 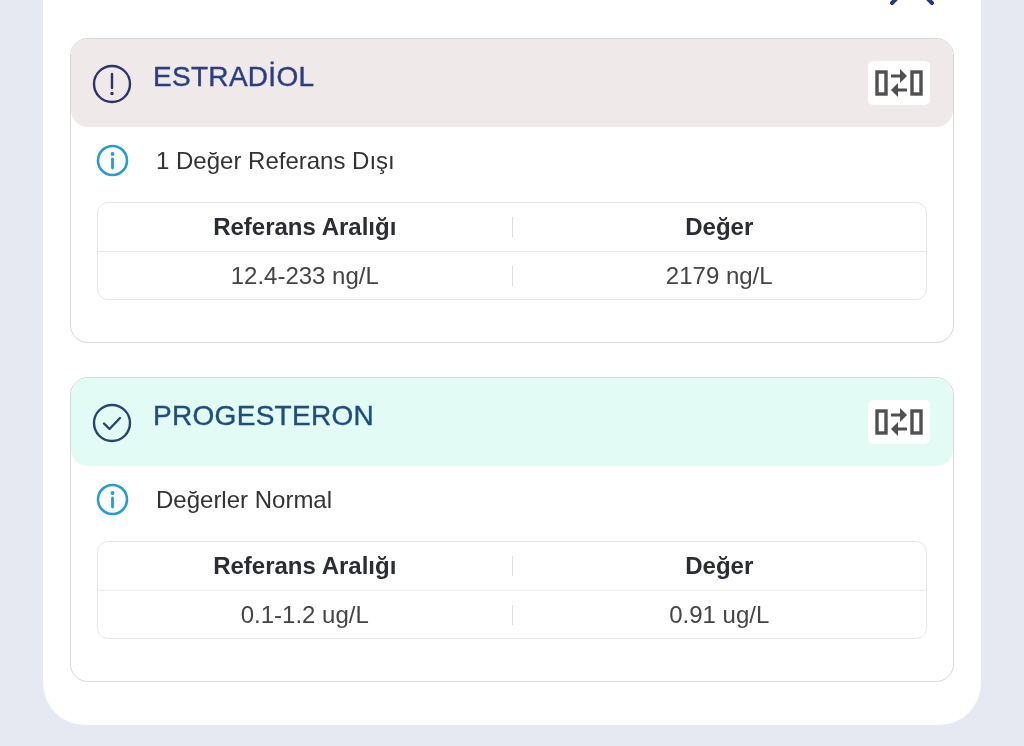 I want to click on status-text: 1 Değer Referans Dışı, so click(x=275, y=160).